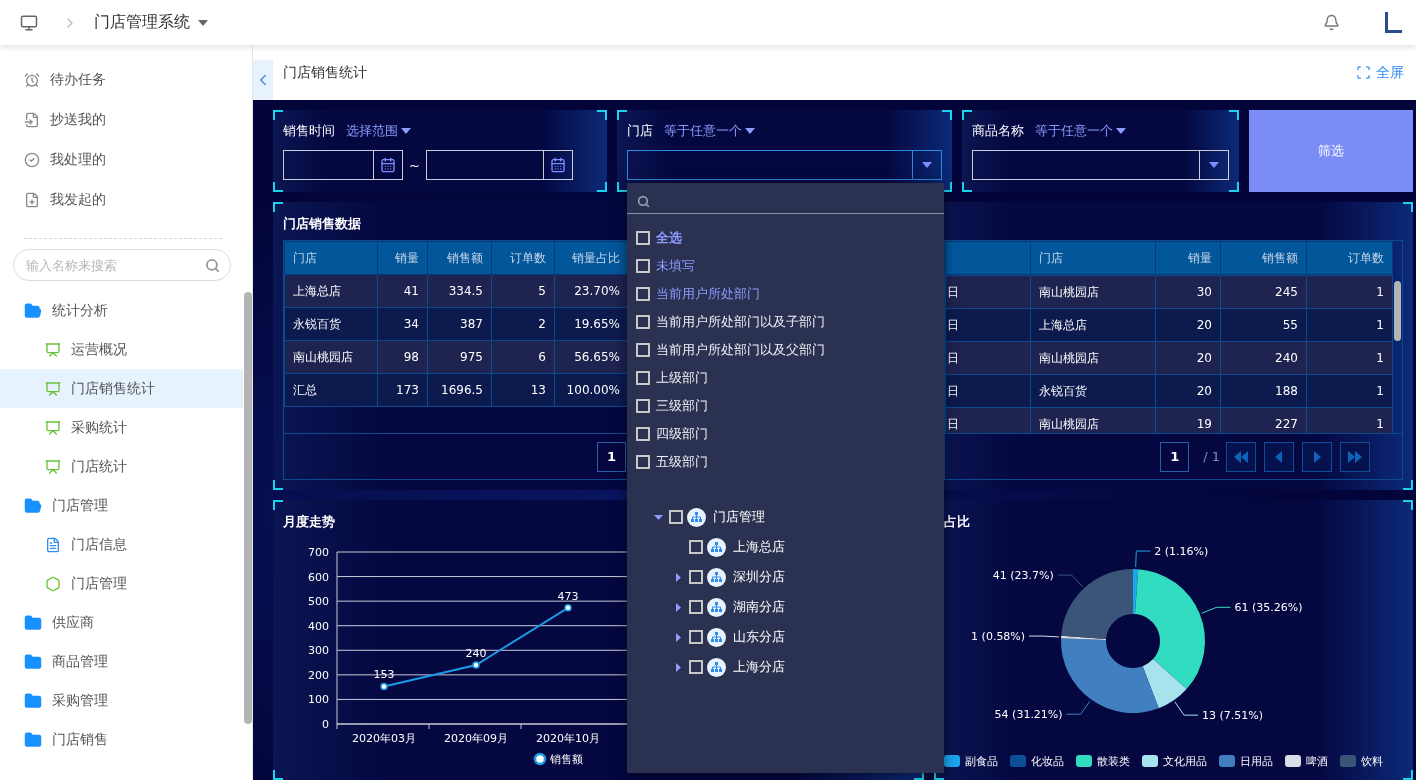  Describe the element at coordinates (785, 607) in the screenshot. I see `tree-node: 湖南分店` at that location.